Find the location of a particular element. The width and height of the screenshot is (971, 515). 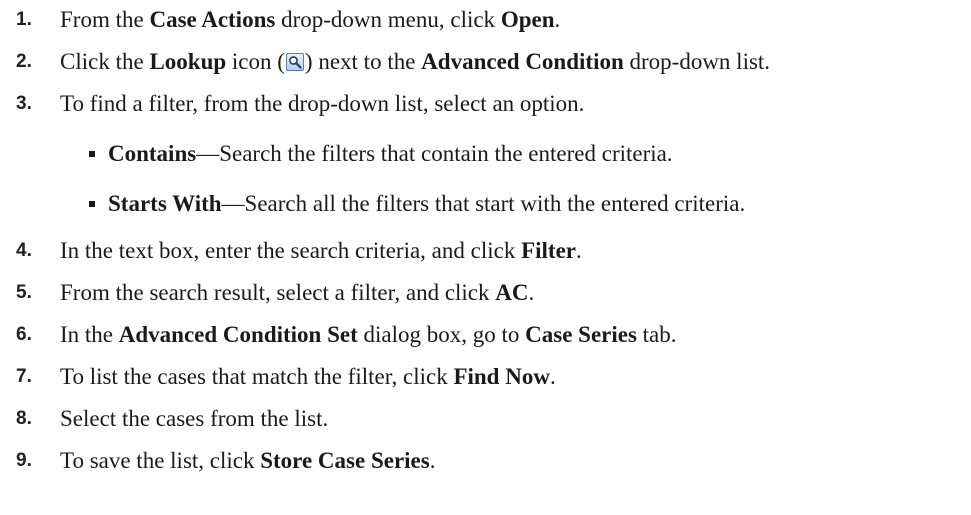

option-term: Contains is located at coordinates (152, 153).